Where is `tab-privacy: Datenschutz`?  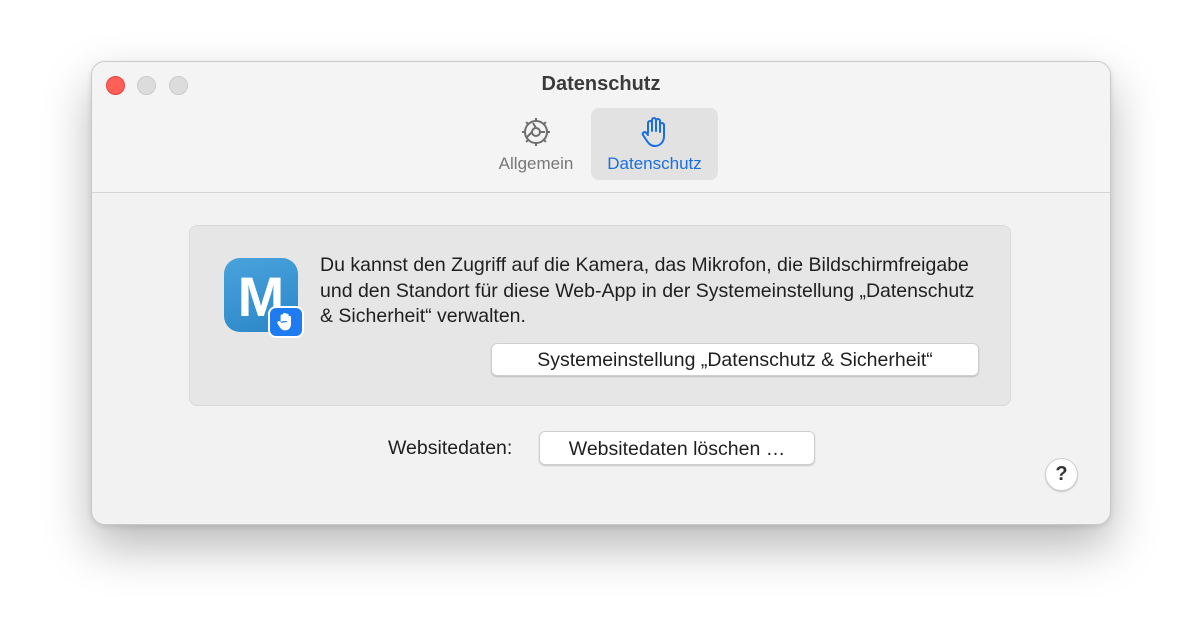 tab-privacy: Datenschutz is located at coordinates (654, 144).